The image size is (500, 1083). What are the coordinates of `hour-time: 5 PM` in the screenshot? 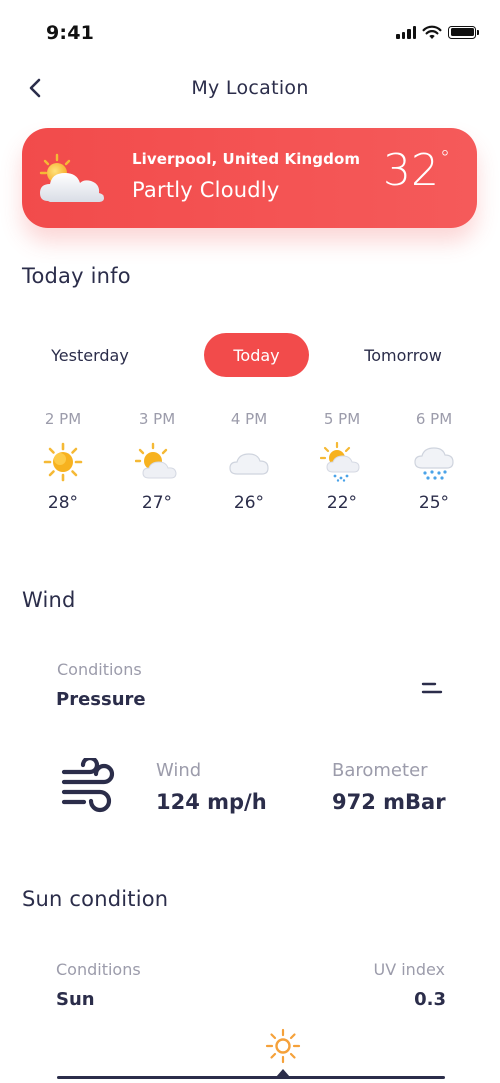 It's located at (342, 419).